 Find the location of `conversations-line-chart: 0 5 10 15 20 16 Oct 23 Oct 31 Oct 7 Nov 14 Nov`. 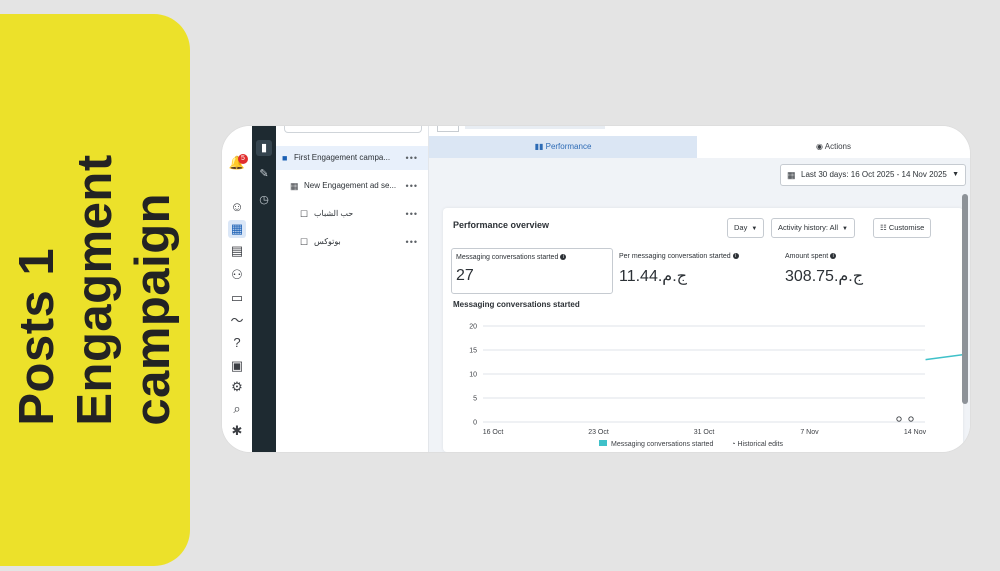

conversations-line-chart: 0 5 10 15 20 16 Oct 23 Oct 31 Oct 7 Nov 14 Nov is located at coordinates (716, 380).